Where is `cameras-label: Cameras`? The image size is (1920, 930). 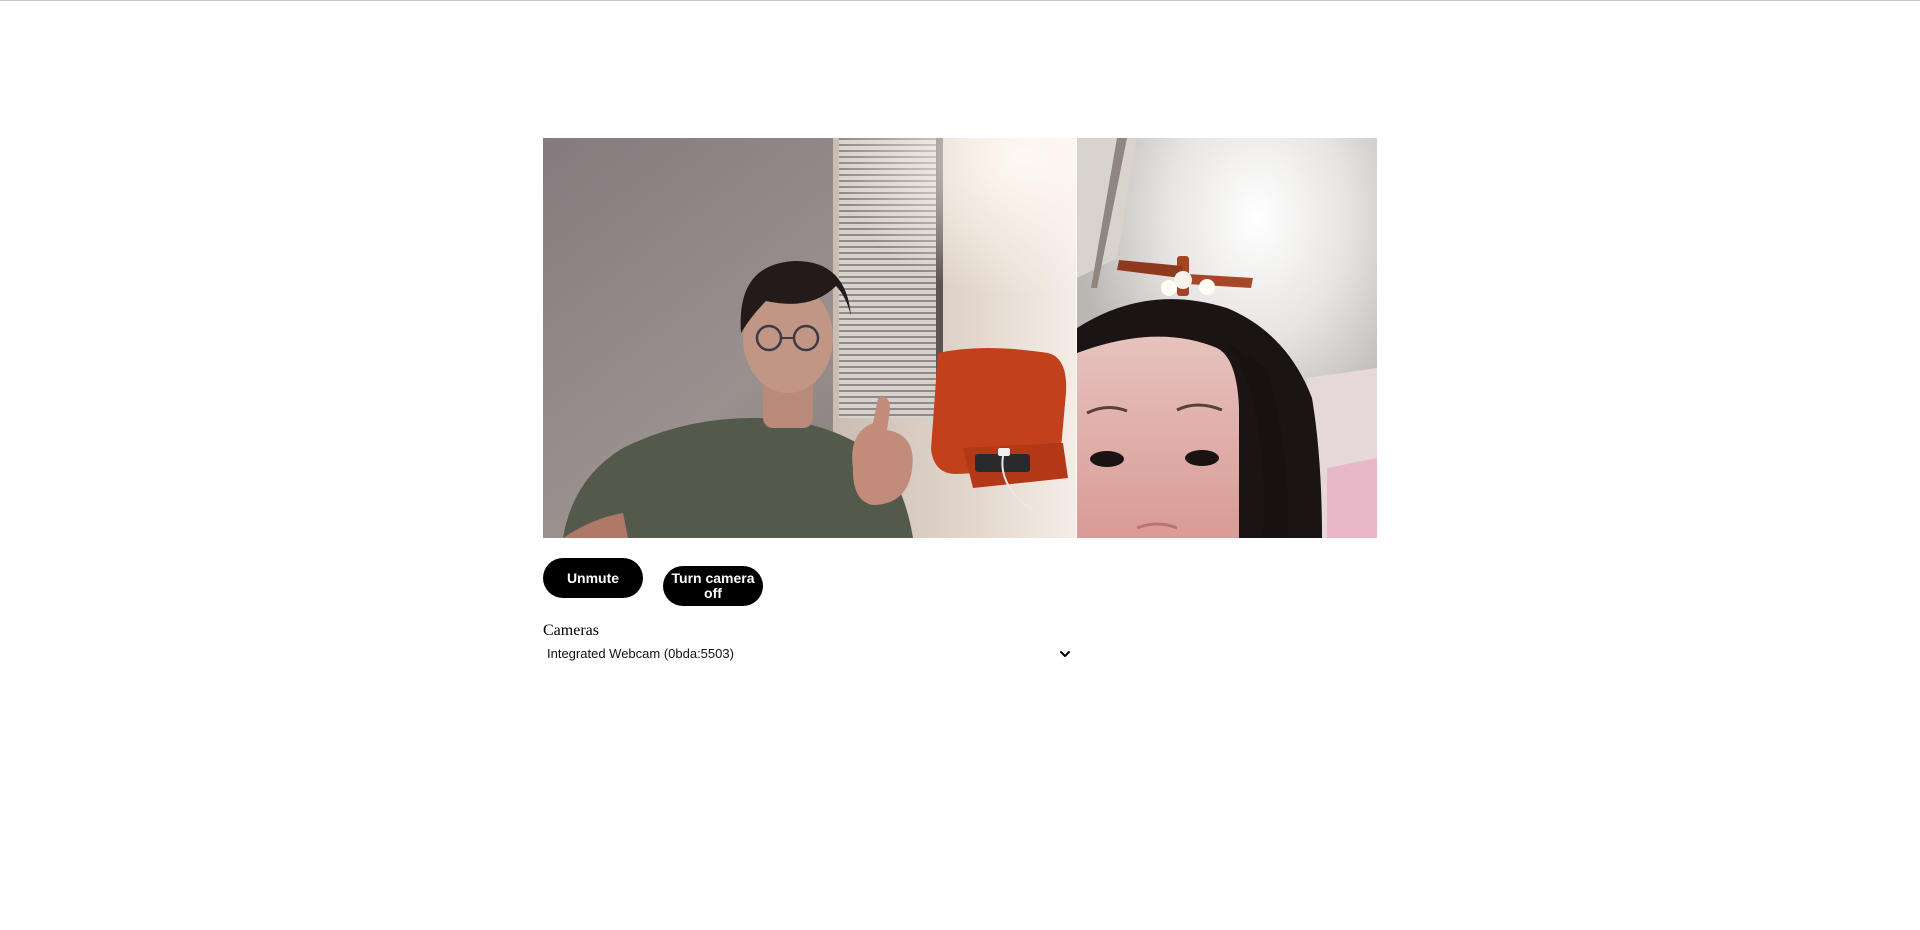
cameras-label: Cameras is located at coordinates (571, 630).